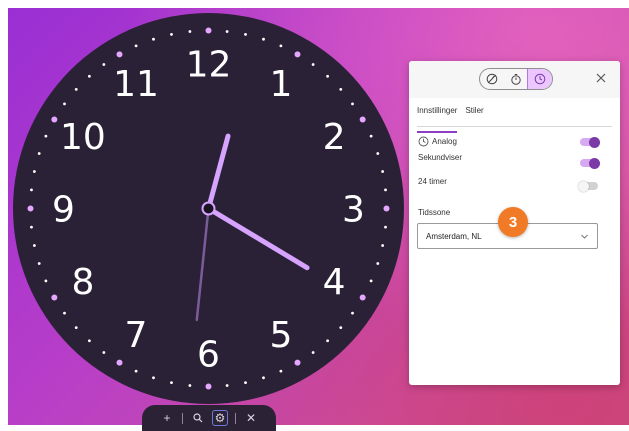  Describe the element at coordinates (220, 418) in the screenshot. I see `settings-icon: ⚙` at that location.